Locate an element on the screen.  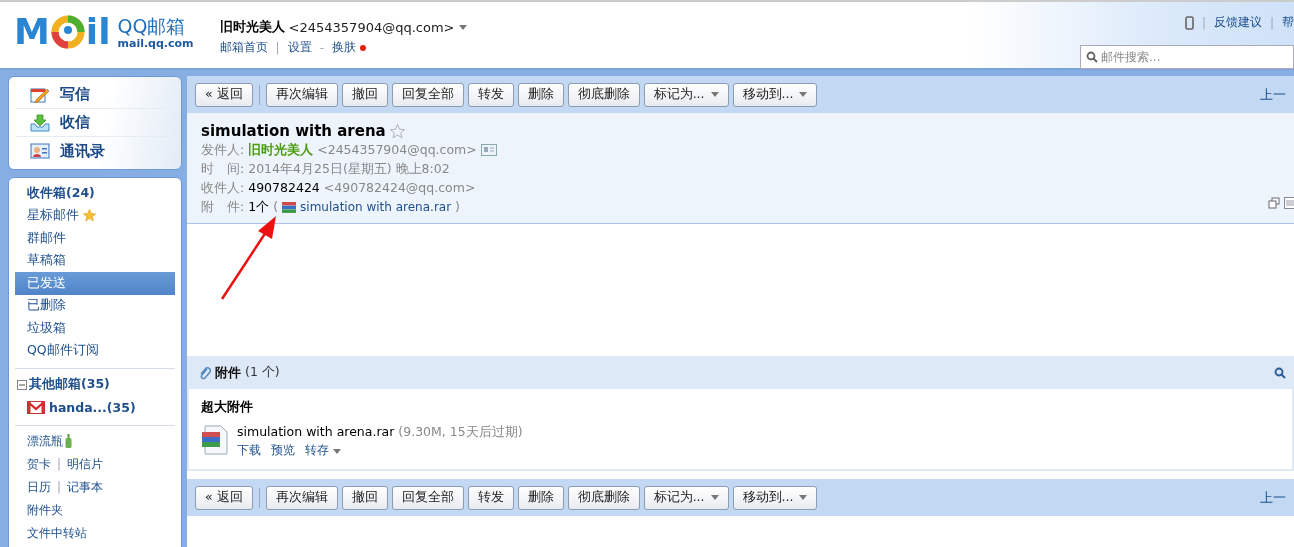
bottom-toolbar-button: 删除 is located at coordinates (540, 497).